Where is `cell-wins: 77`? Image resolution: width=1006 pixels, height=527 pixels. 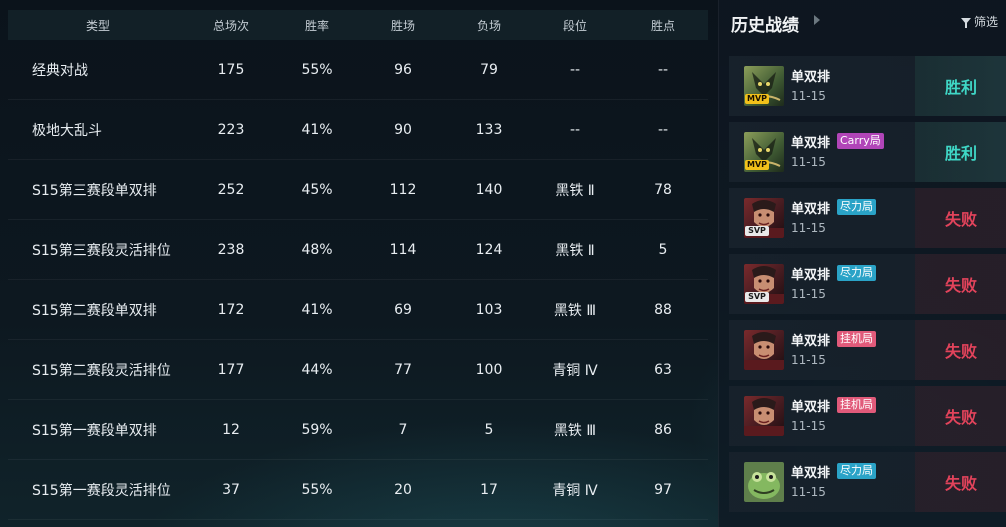 cell-wins: 77 is located at coordinates (403, 369).